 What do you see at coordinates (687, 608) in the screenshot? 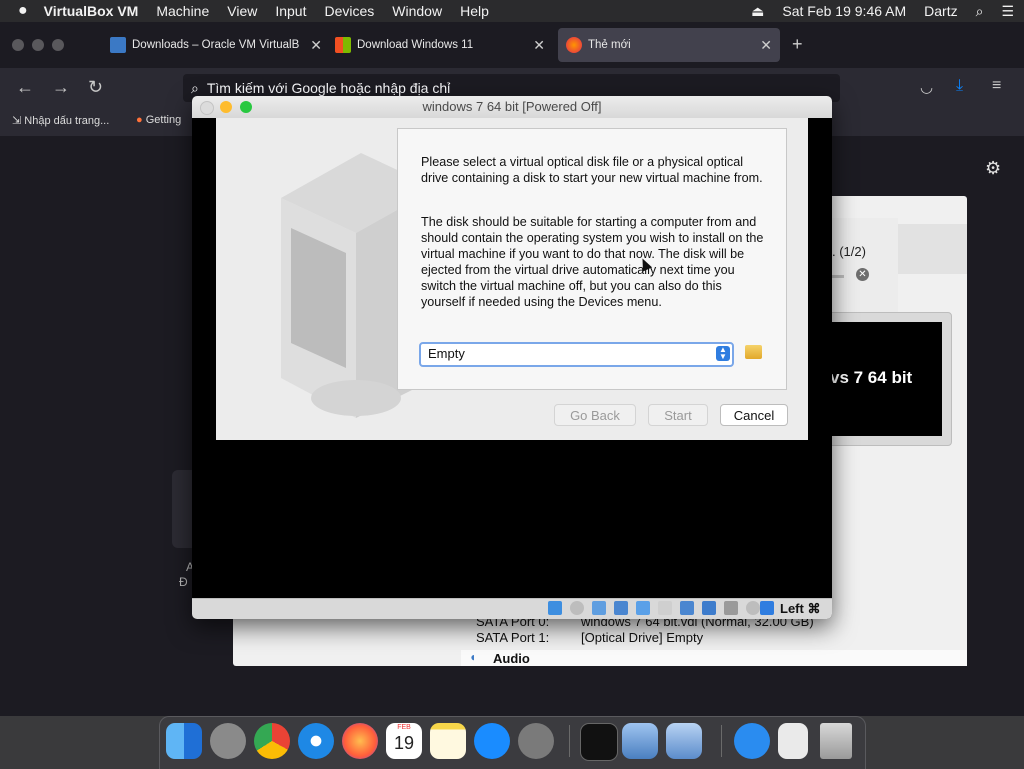
I see `display-icon` at bounding box center [687, 608].